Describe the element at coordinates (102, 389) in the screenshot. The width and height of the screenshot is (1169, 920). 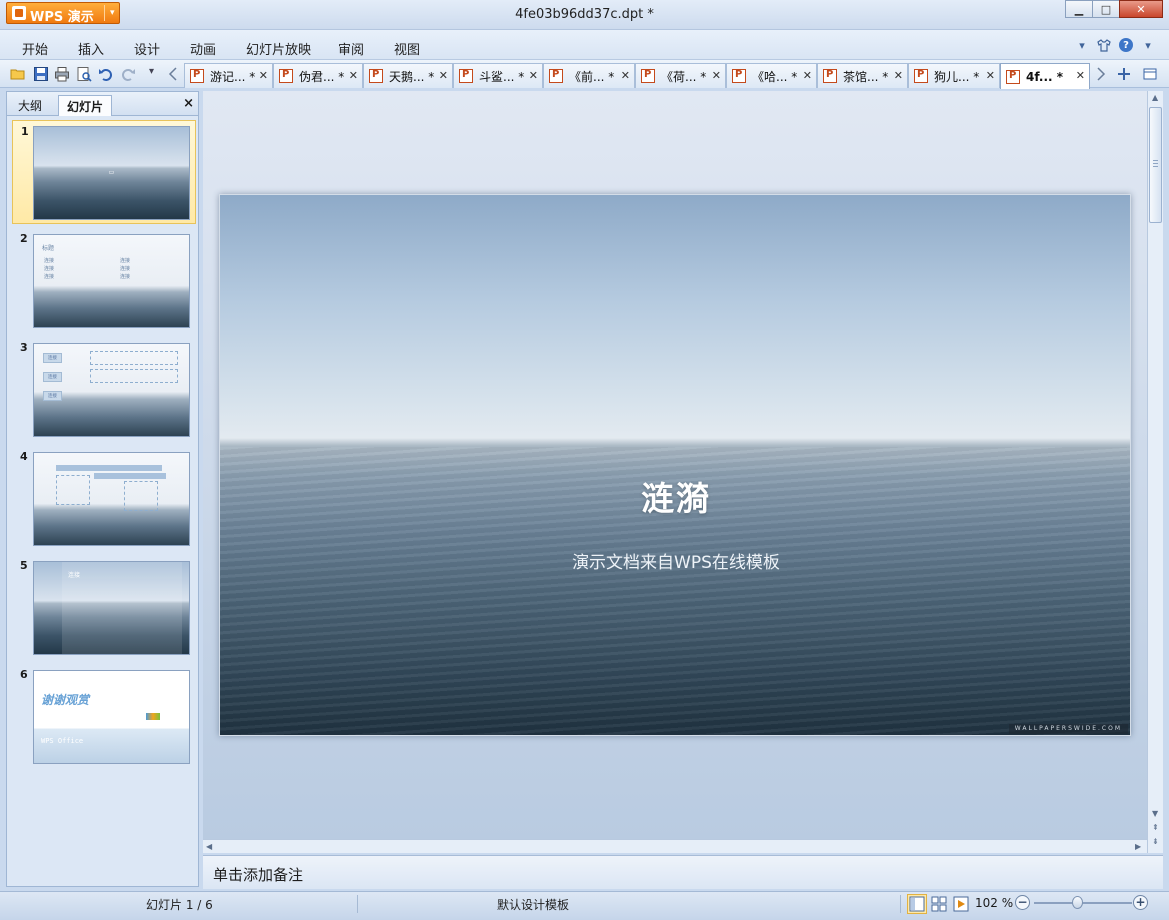
I see `slide-thumbnail-3: 3 连接 连接 连接` at that location.